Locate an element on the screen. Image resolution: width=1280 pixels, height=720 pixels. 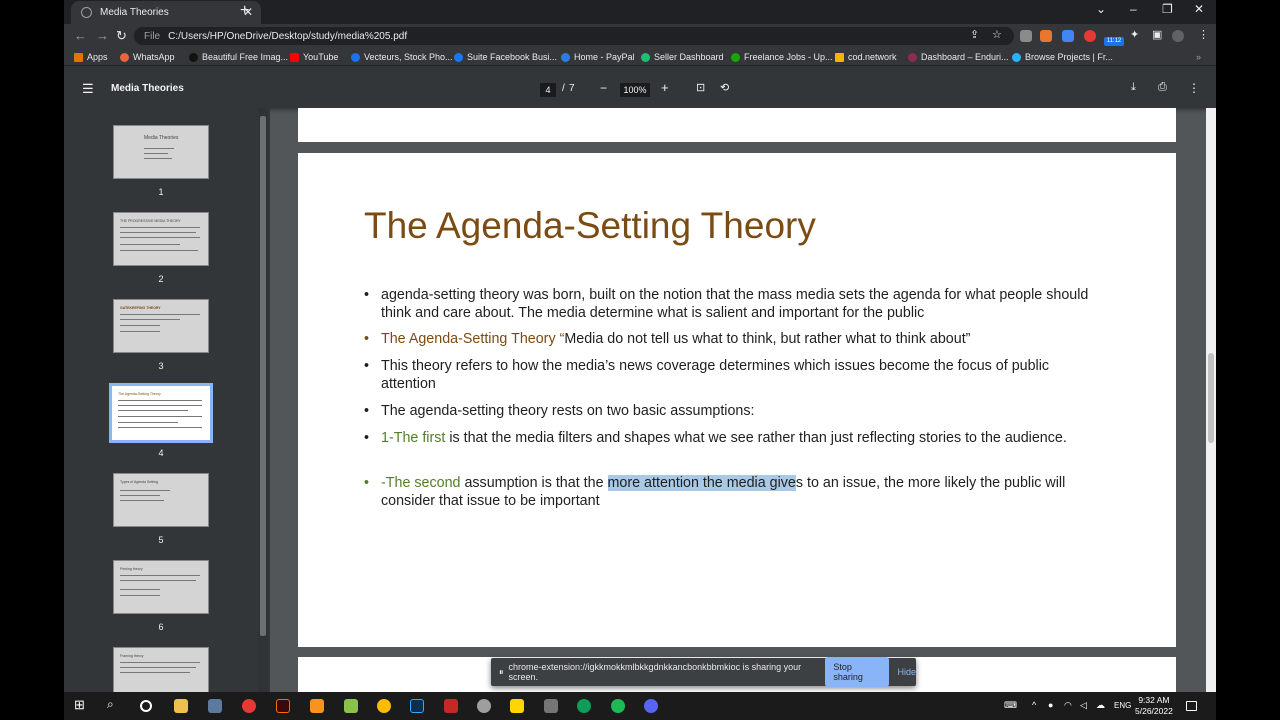
spotify-icon is located at coordinates (618, 706).